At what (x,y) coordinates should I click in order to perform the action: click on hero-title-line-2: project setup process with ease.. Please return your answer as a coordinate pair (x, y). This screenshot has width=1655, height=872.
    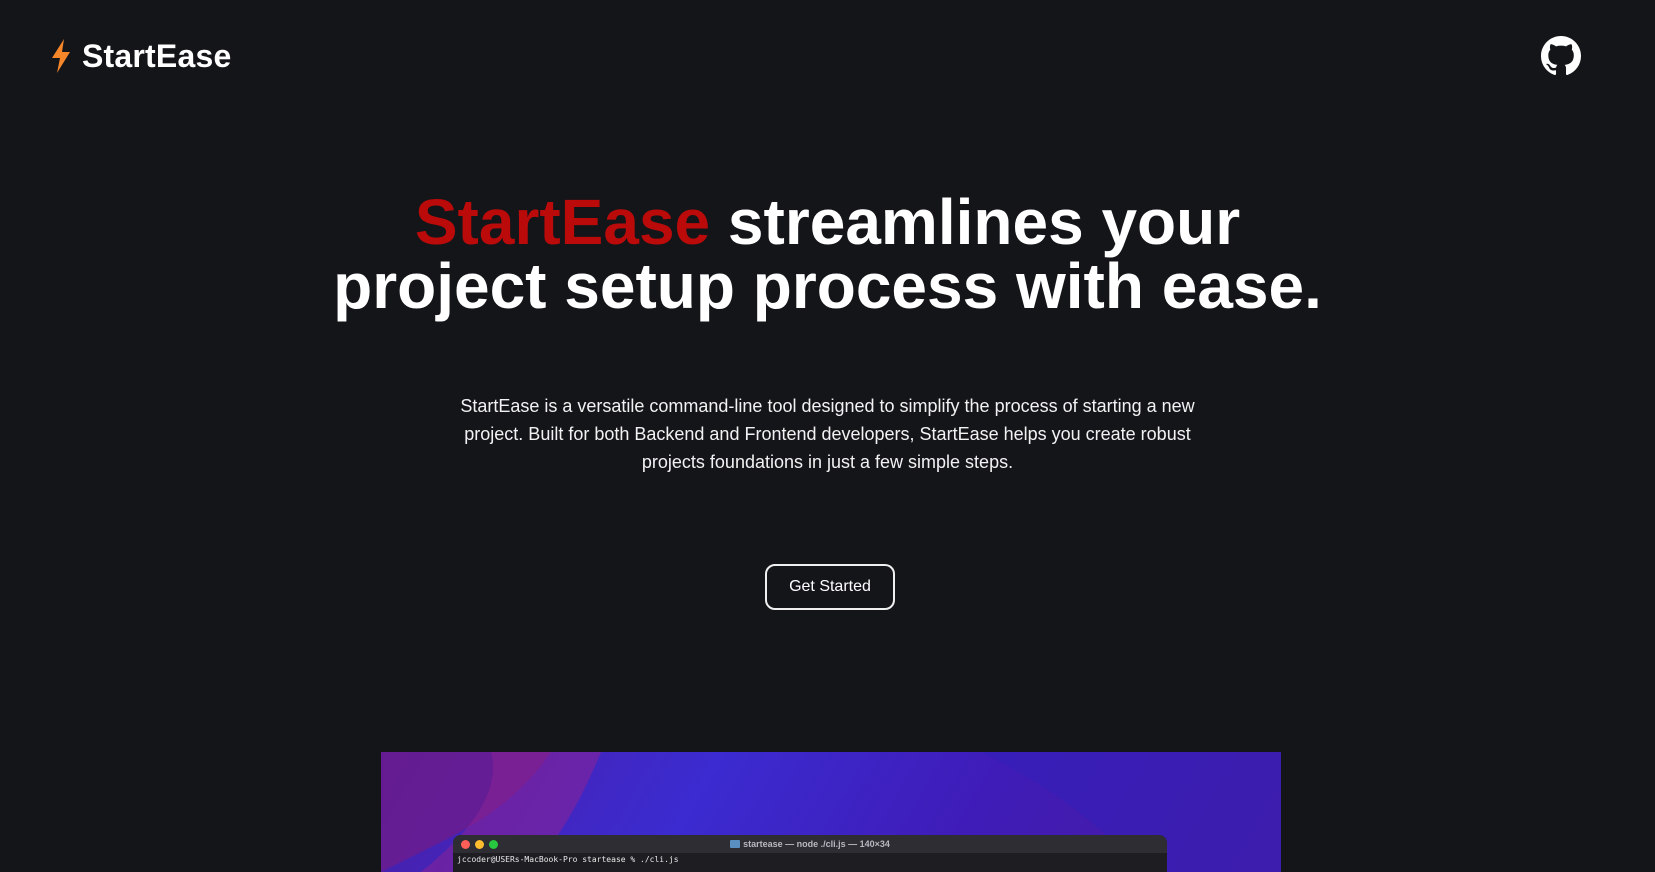
    Looking at the image, I should click on (827, 286).